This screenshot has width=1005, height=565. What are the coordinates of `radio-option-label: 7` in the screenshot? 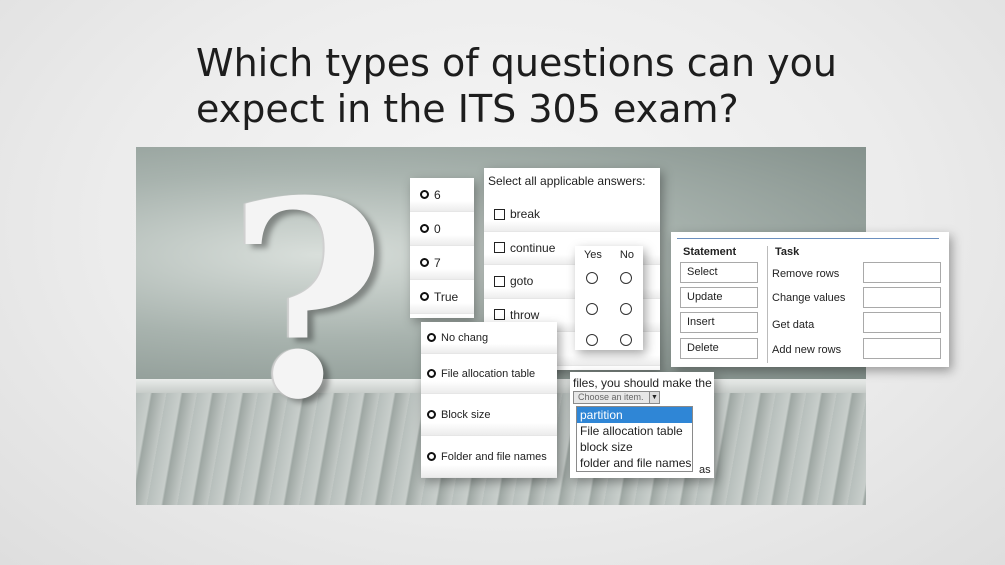 It's located at (437, 262).